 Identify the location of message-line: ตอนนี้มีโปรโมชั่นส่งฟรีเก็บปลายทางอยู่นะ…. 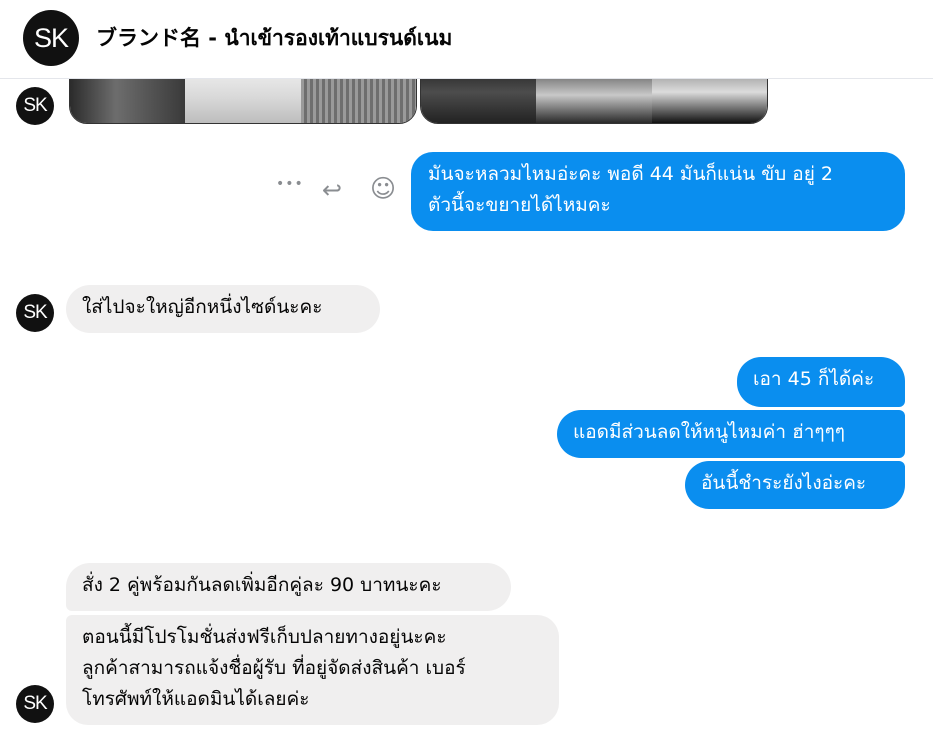
(264, 637).